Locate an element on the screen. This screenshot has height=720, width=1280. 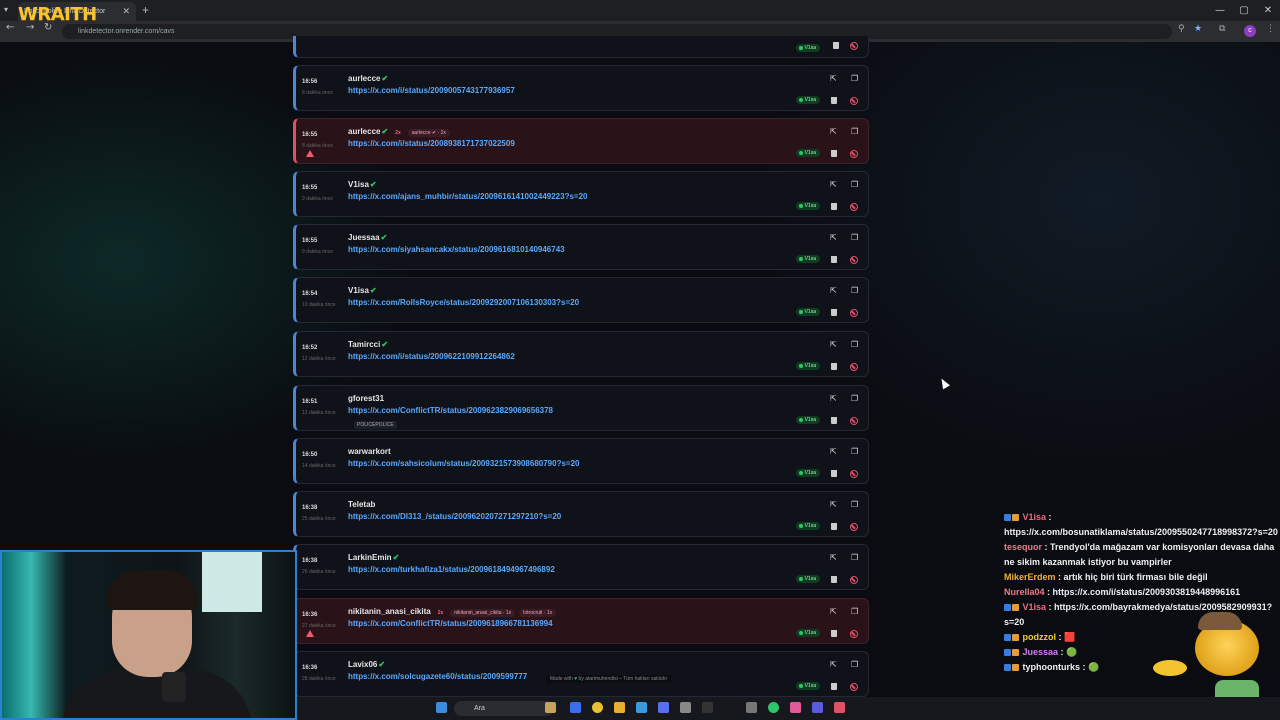
close-window-icon: ✕ is located at coordinates (1268, 10).